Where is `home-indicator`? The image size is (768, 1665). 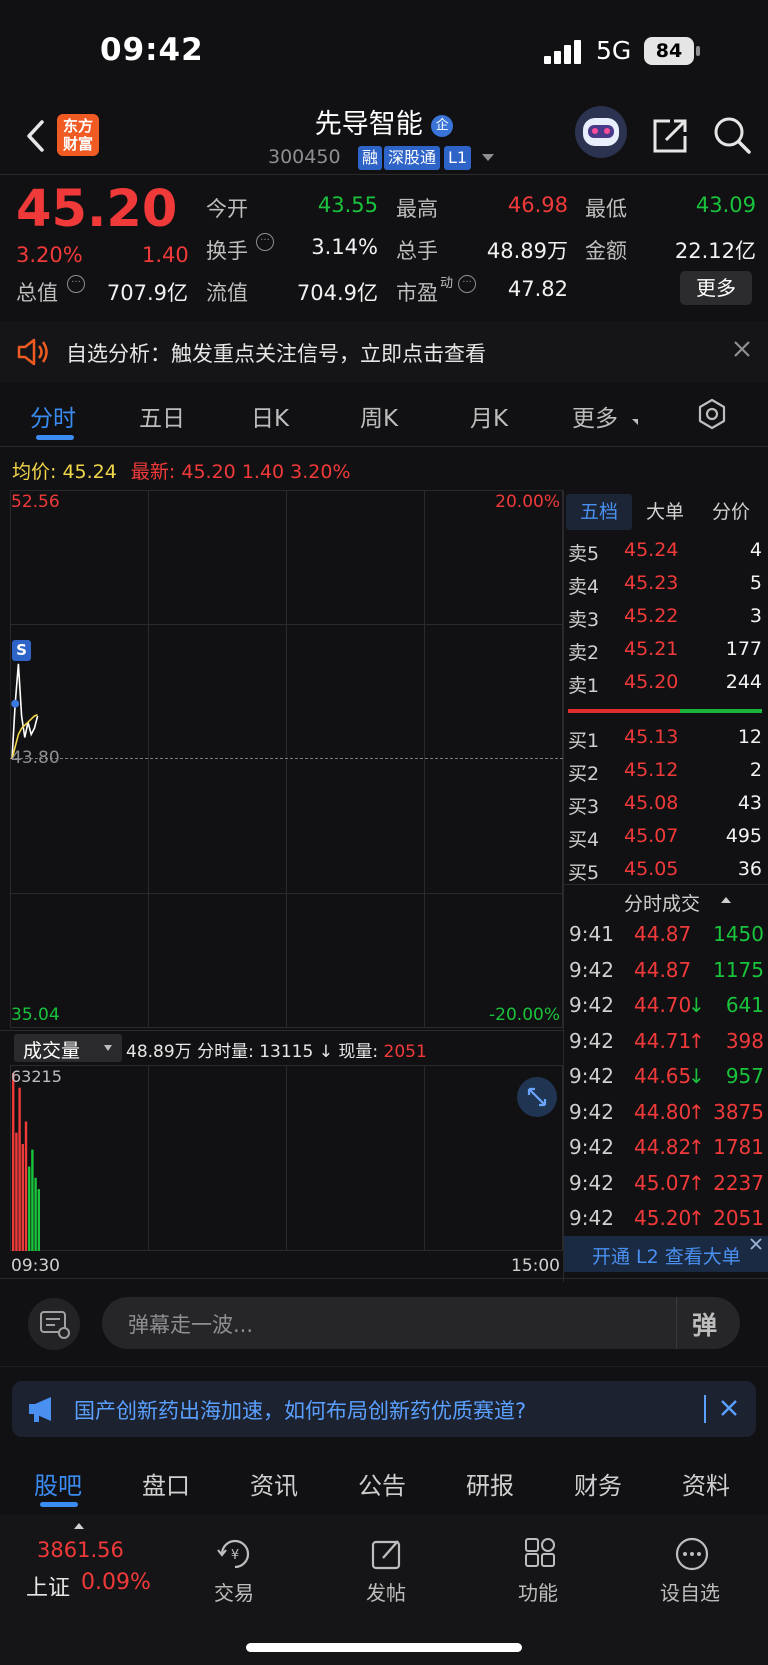
home-indicator is located at coordinates (384, 1647).